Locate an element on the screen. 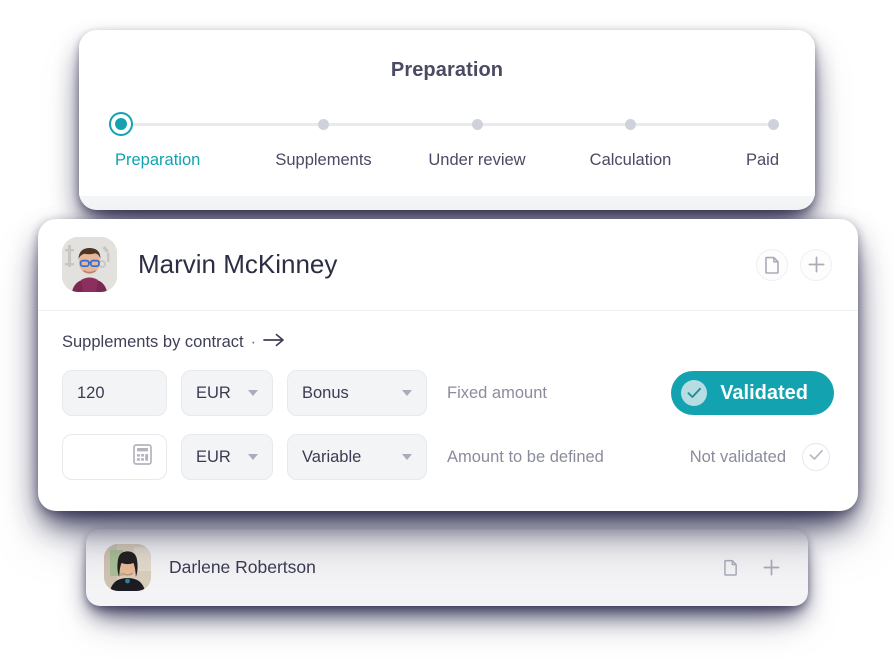 This screenshot has width=894, height=668. status-not-validated: Not validated is located at coordinates (762, 457).